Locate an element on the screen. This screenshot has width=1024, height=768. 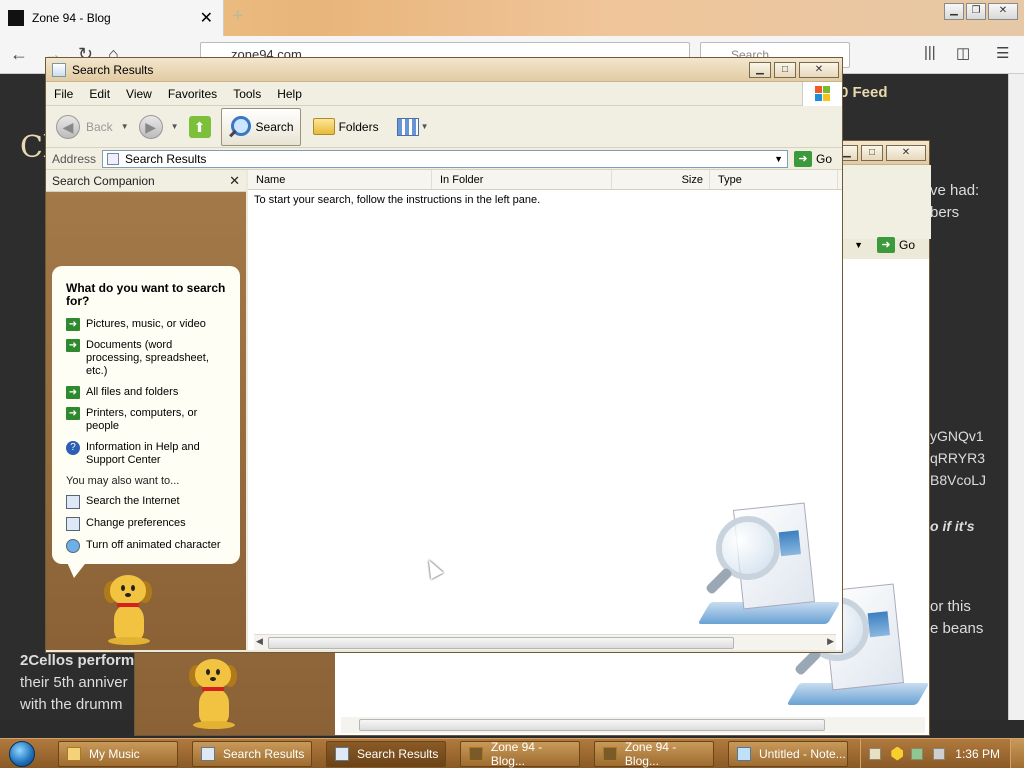
views-dropdown-icon: ▼ is located at coordinates (425, 126).